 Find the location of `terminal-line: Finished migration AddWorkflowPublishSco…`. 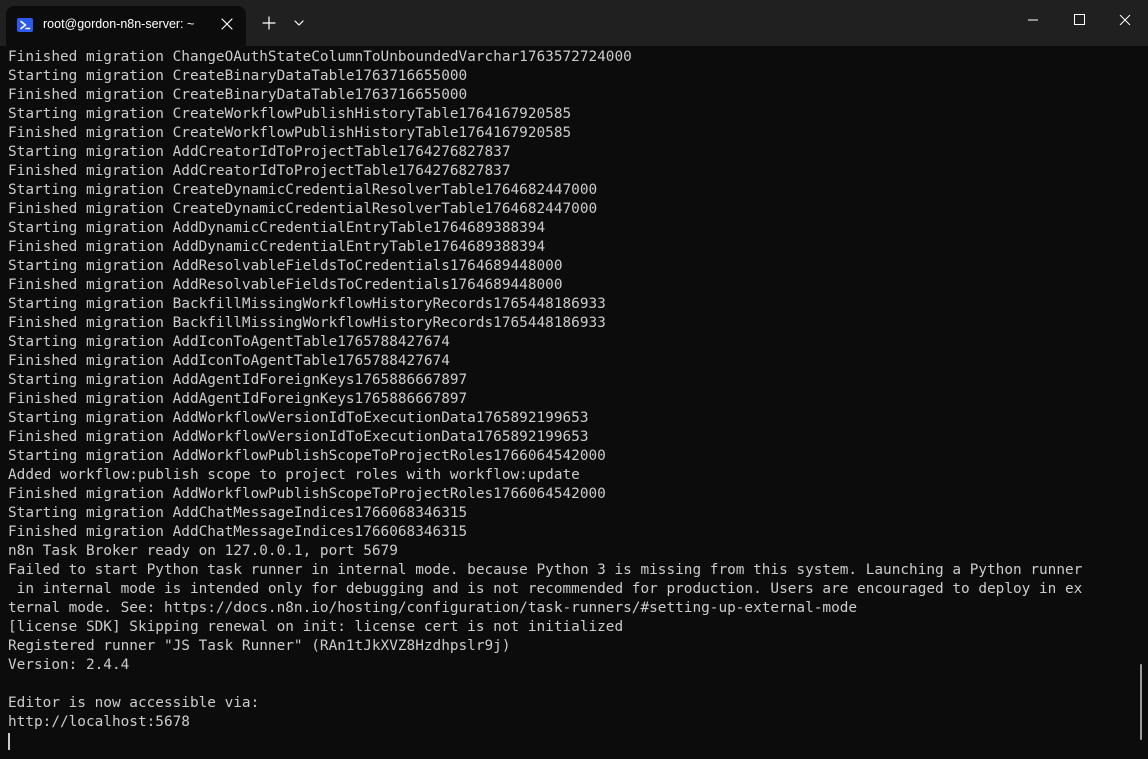

terminal-line: Finished migration AddWorkflowPublishSco… is located at coordinates (307, 494).